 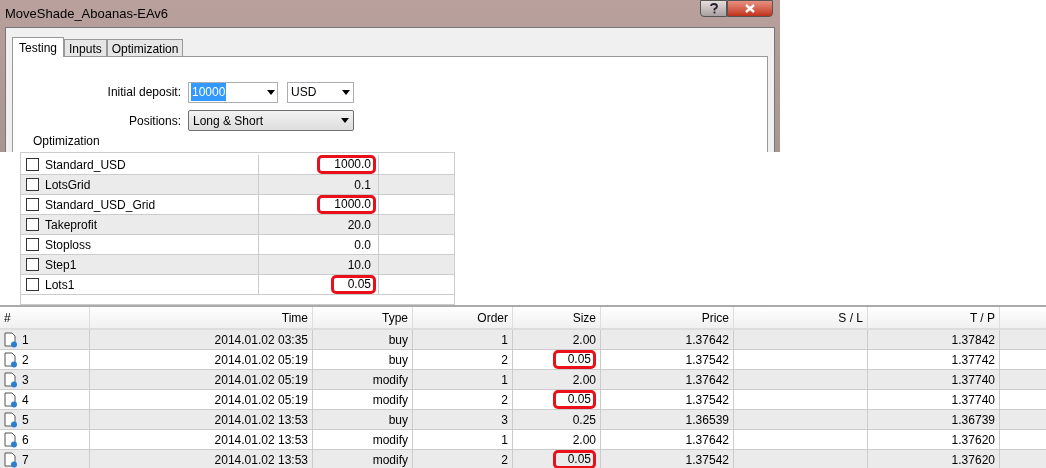 What do you see at coordinates (973, 340) in the screenshot?
I see `table-cell-text: 1.37842` at bounding box center [973, 340].